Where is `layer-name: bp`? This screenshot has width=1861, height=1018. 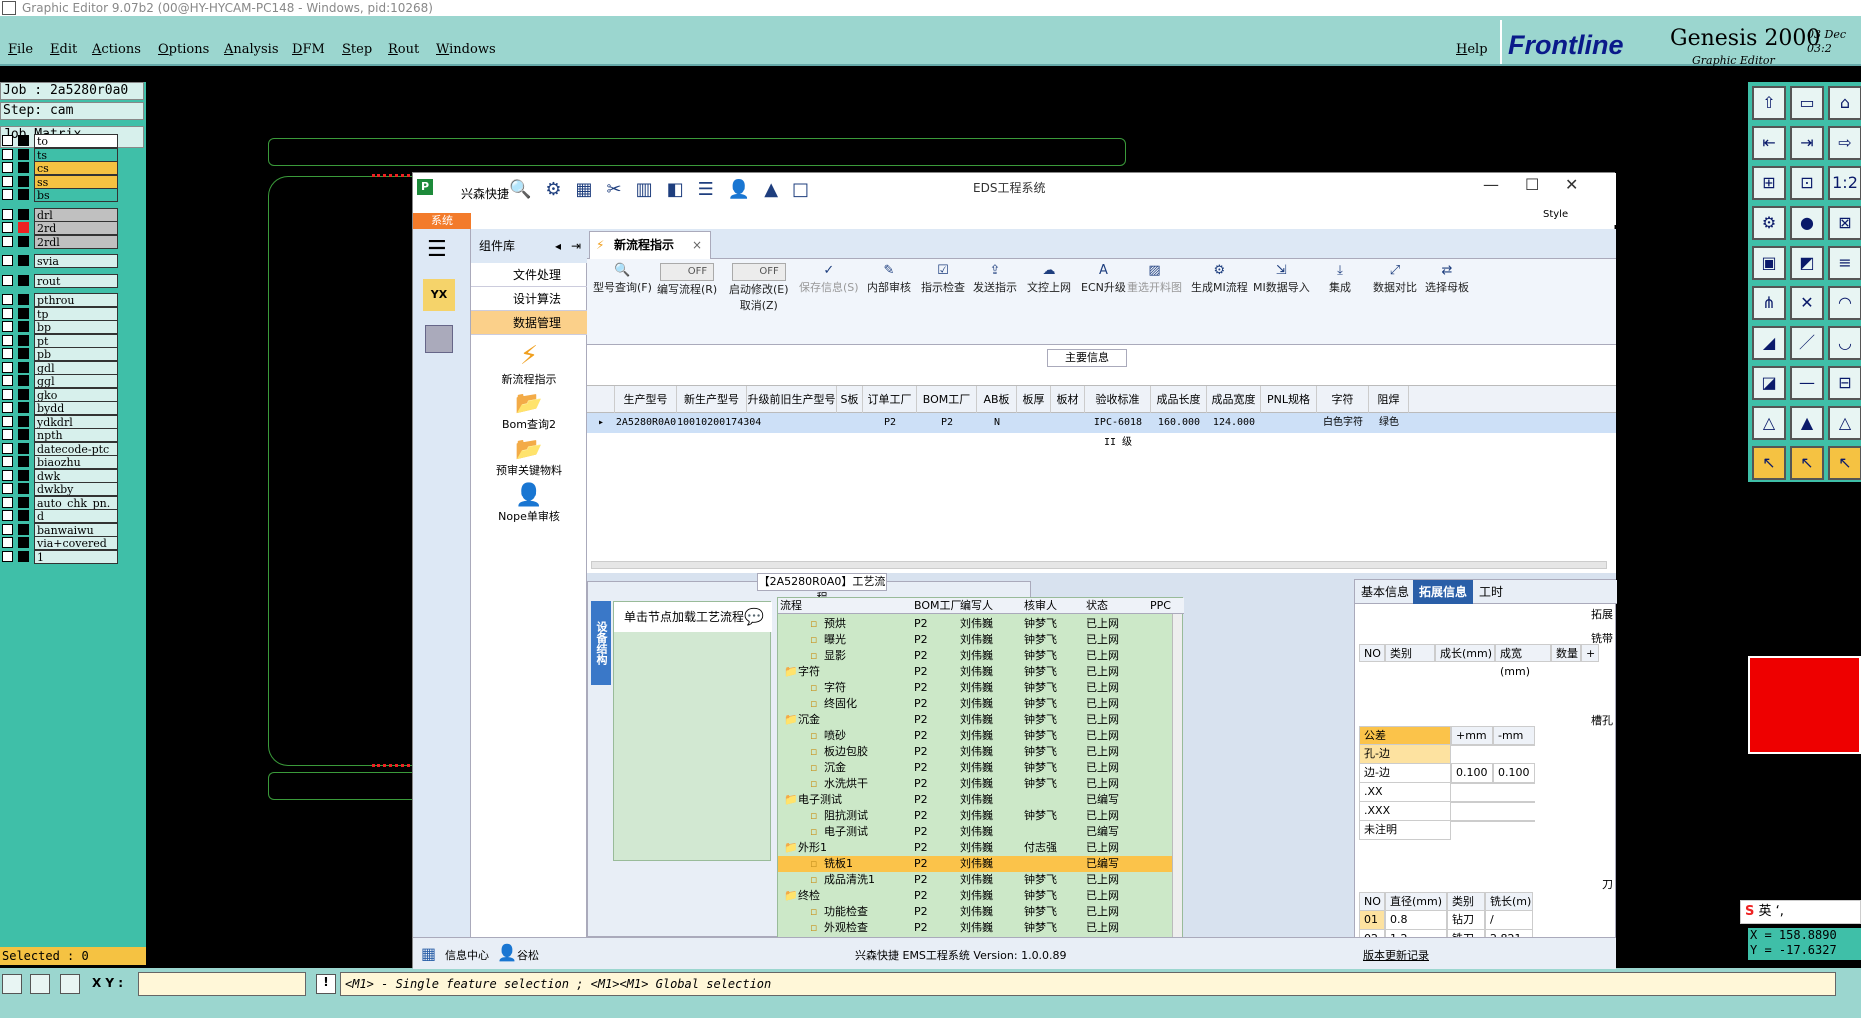 layer-name: bp is located at coordinates (76, 327).